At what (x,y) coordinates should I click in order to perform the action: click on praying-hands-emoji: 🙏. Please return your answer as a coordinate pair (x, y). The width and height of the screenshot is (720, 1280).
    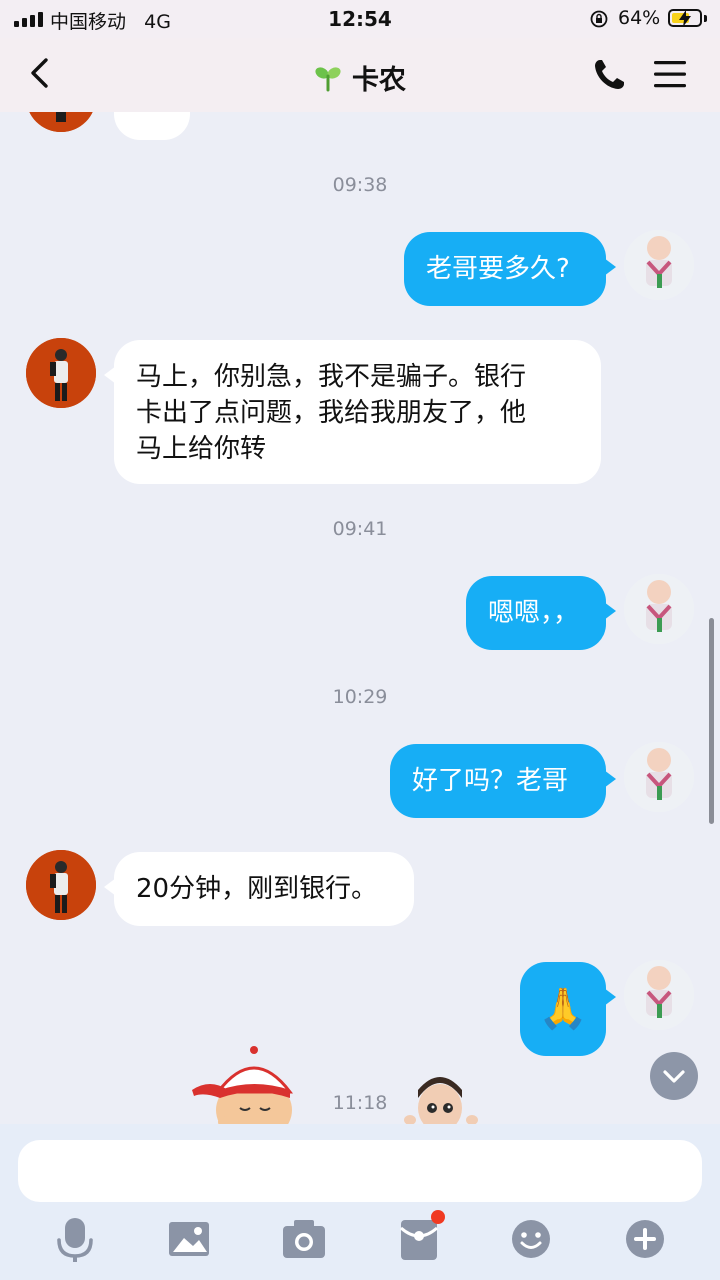
    Looking at the image, I should click on (563, 1009).